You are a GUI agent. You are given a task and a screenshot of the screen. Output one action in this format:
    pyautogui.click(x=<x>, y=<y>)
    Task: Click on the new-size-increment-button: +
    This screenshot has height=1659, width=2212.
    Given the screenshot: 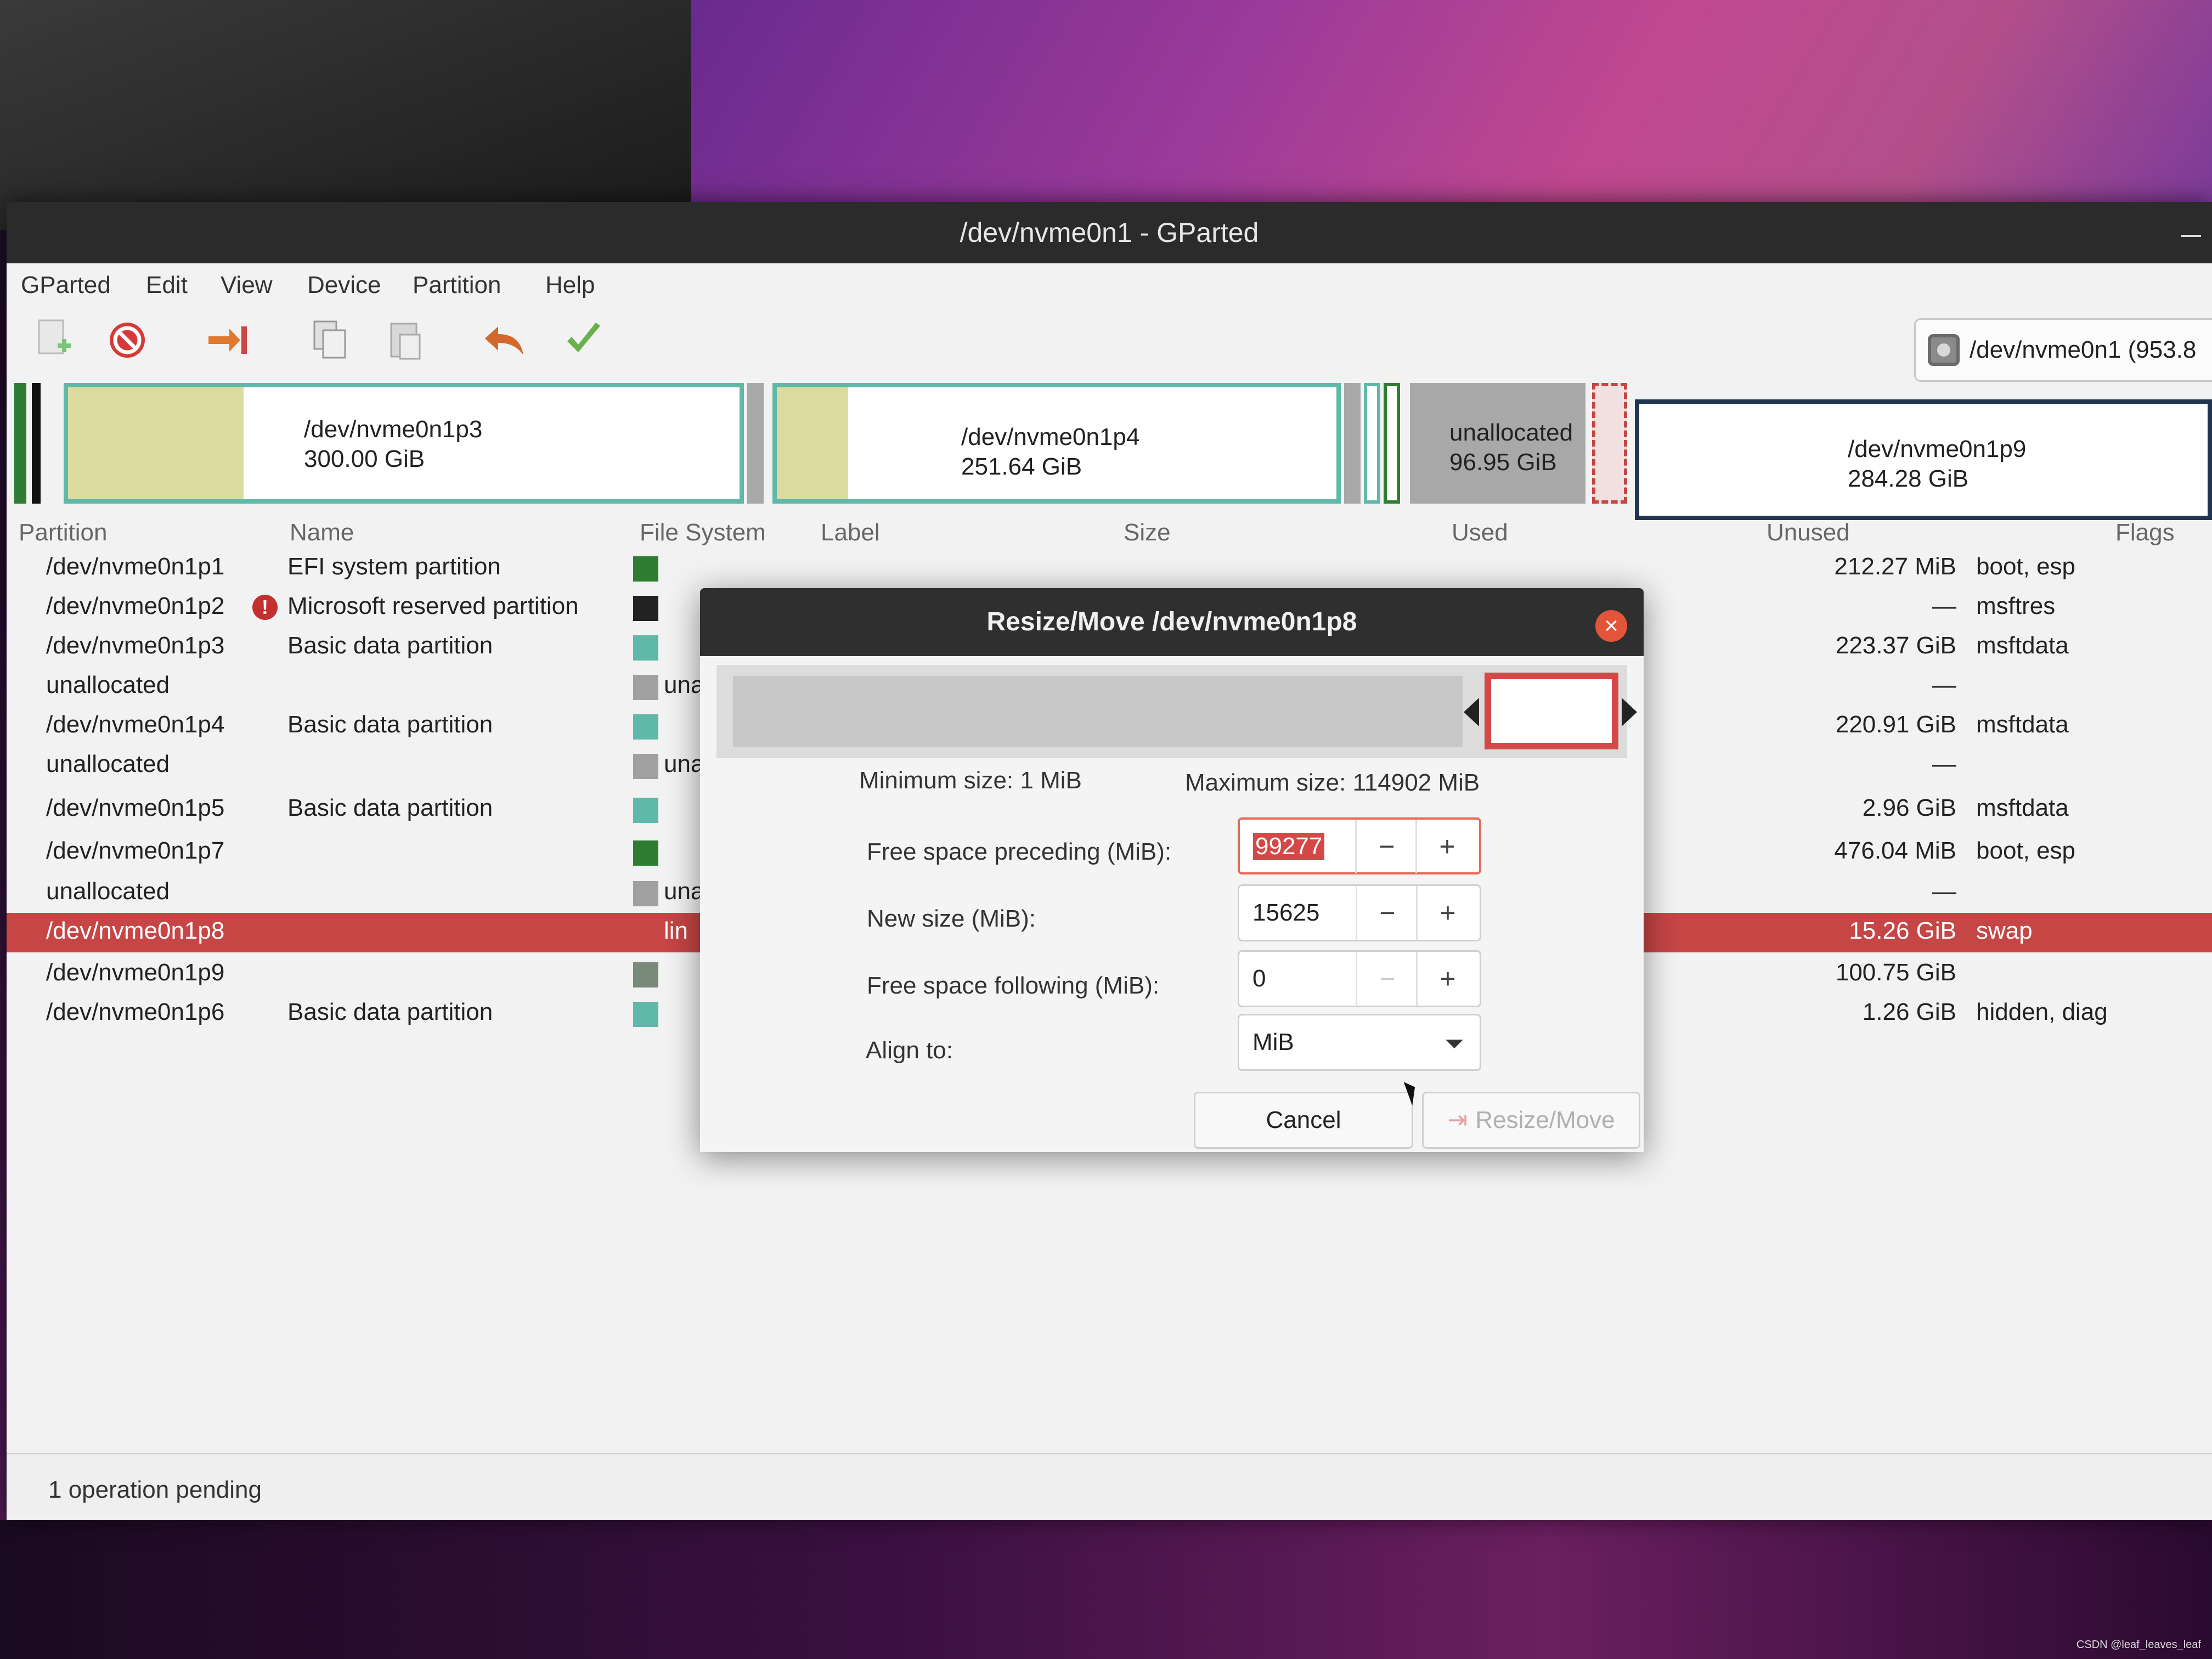 What is the action you would take?
    pyautogui.click(x=1447, y=913)
    